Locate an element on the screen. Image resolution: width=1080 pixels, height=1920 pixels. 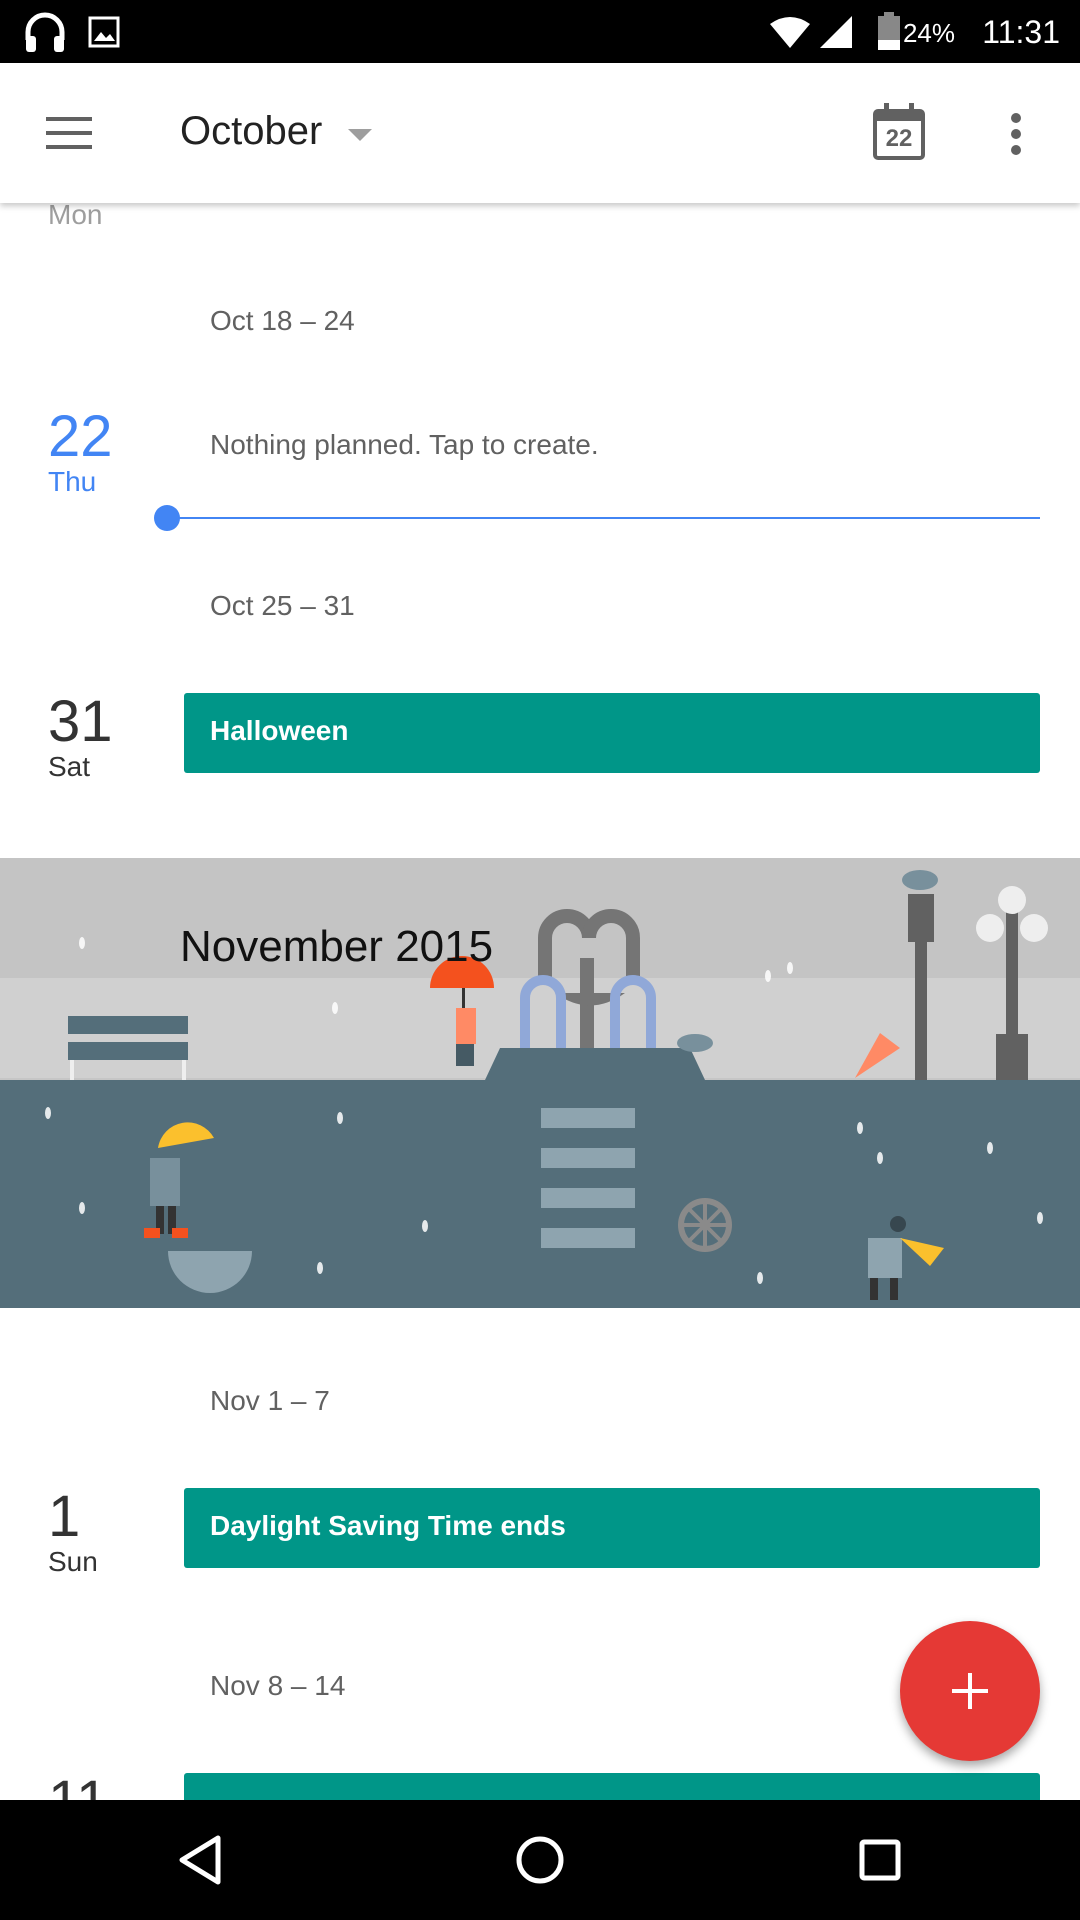
today-date-label: 22 is located at coordinates (899, 138).